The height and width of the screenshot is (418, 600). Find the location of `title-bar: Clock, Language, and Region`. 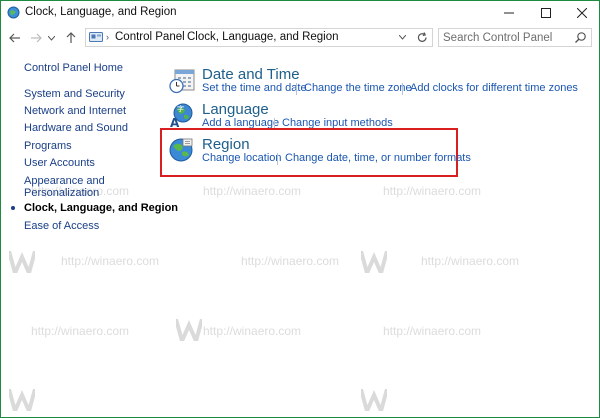

title-bar: Clock, Language, and Region is located at coordinates (300, 12).